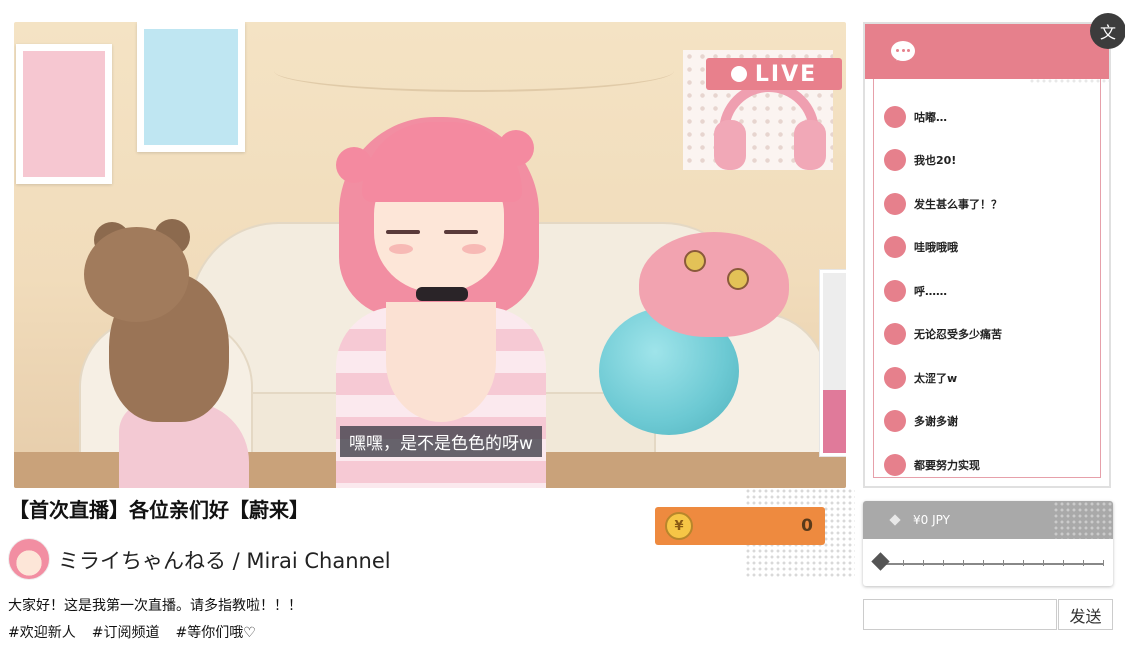  I want to click on character-chest, so click(441, 362).